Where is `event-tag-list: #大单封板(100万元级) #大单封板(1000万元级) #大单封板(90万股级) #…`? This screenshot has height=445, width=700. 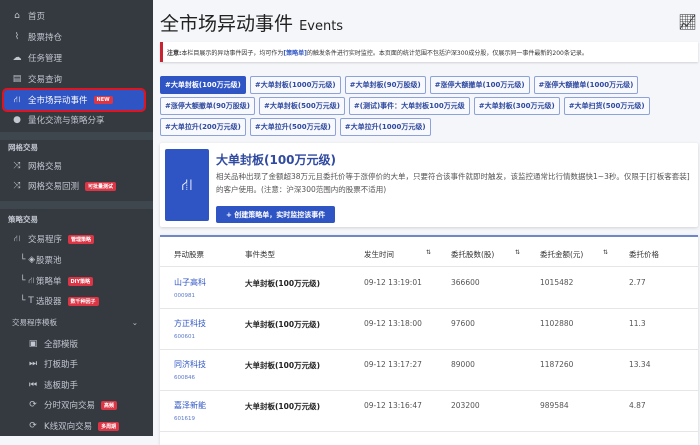 event-tag-list: #大单封板(100万元级) #大单封板(1000万元级) #大单封板(90万股级) #… is located at coordinates (430, 106).